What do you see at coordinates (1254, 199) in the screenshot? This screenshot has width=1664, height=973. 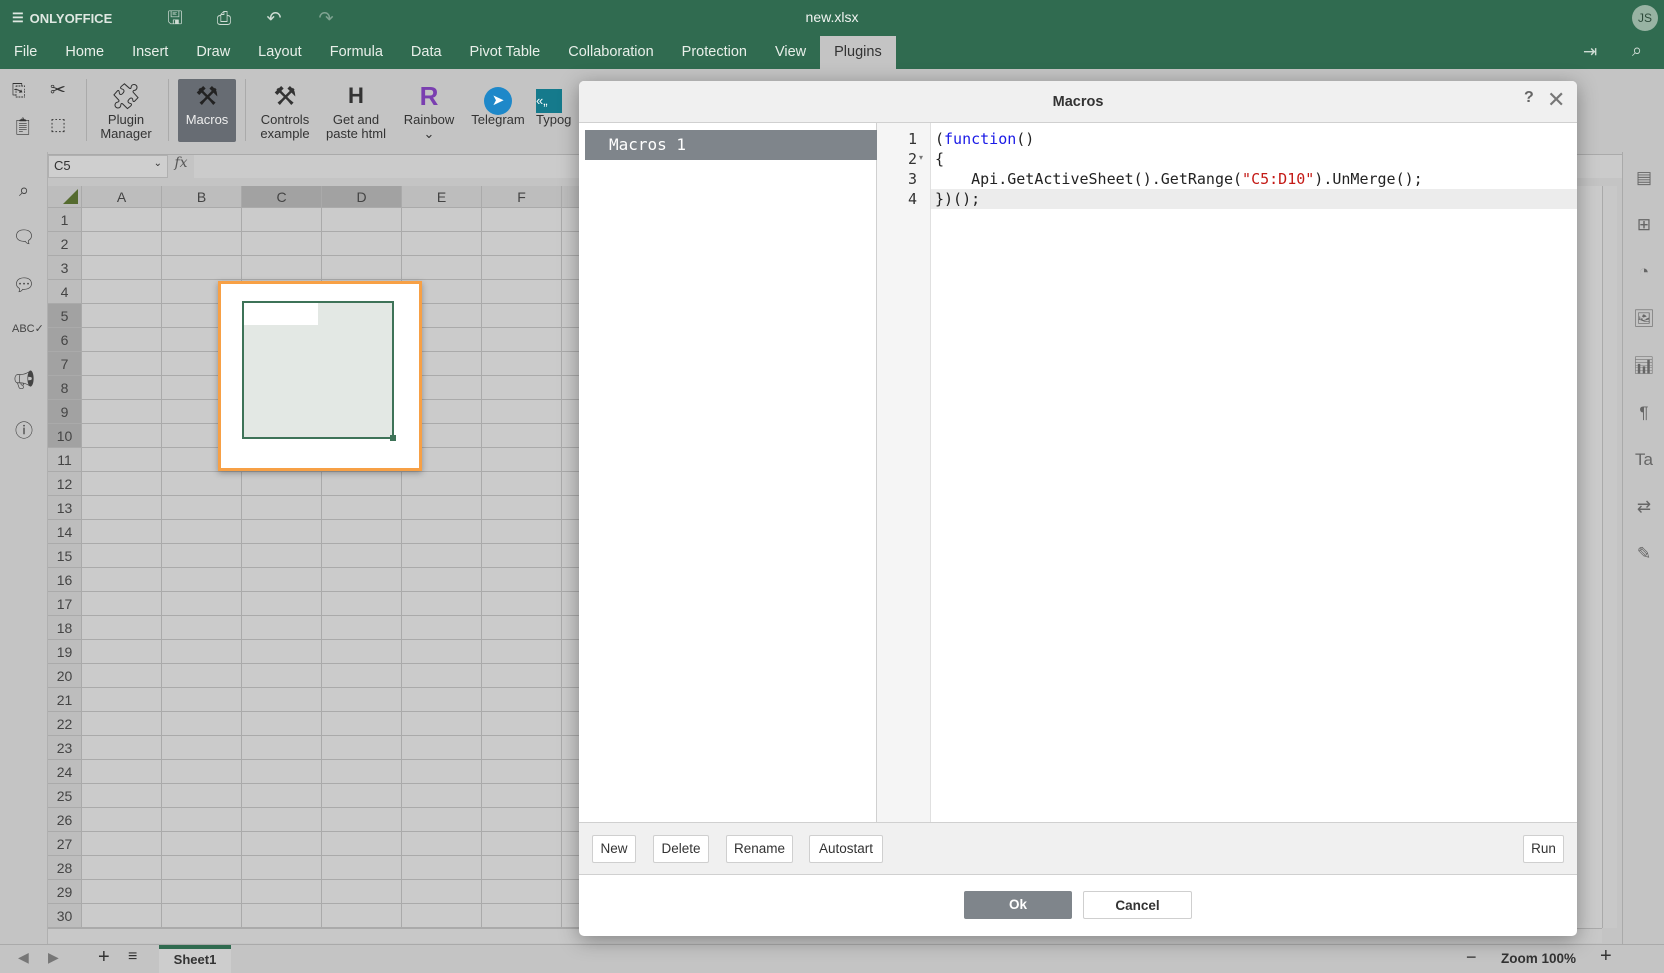 I see `code-line: })();` at bounding box center [1254, 199].